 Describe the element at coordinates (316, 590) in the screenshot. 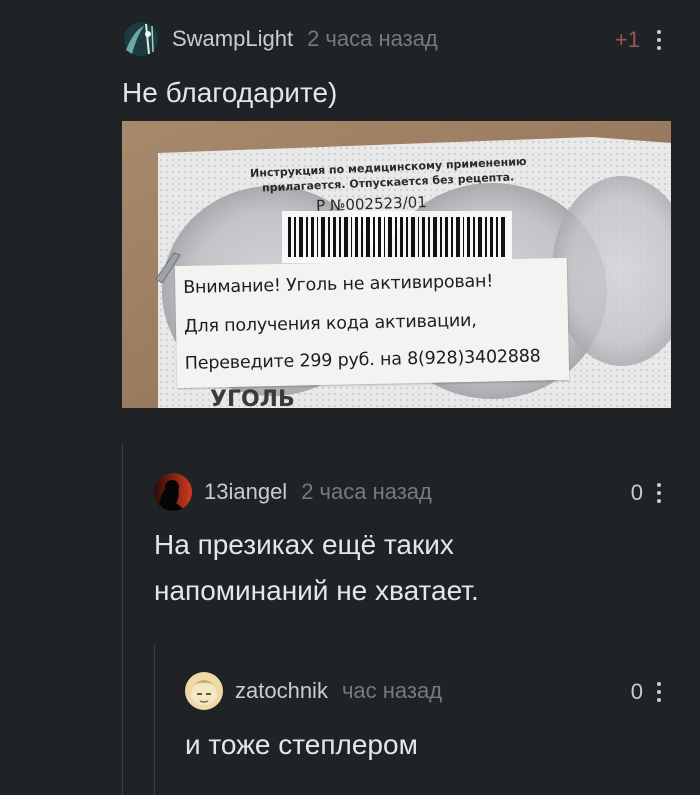

I see `comment-text-line-2: напоминаний не хватает.` at that location.